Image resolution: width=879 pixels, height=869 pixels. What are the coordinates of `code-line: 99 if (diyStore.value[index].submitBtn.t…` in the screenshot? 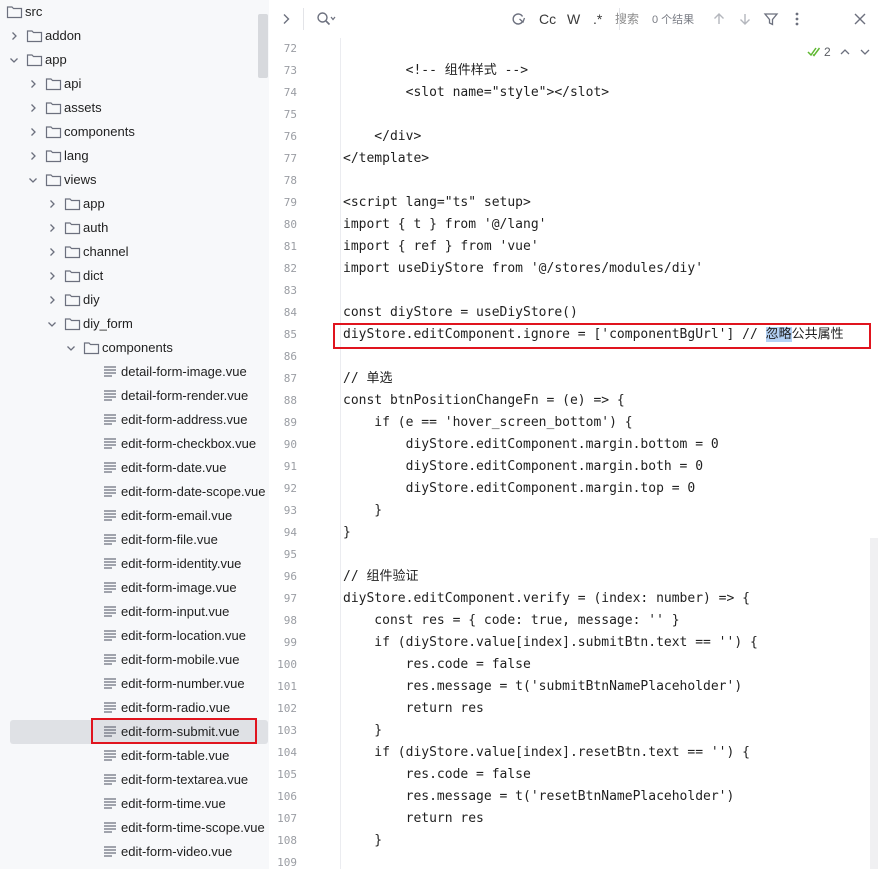 It's located at (574, 643).